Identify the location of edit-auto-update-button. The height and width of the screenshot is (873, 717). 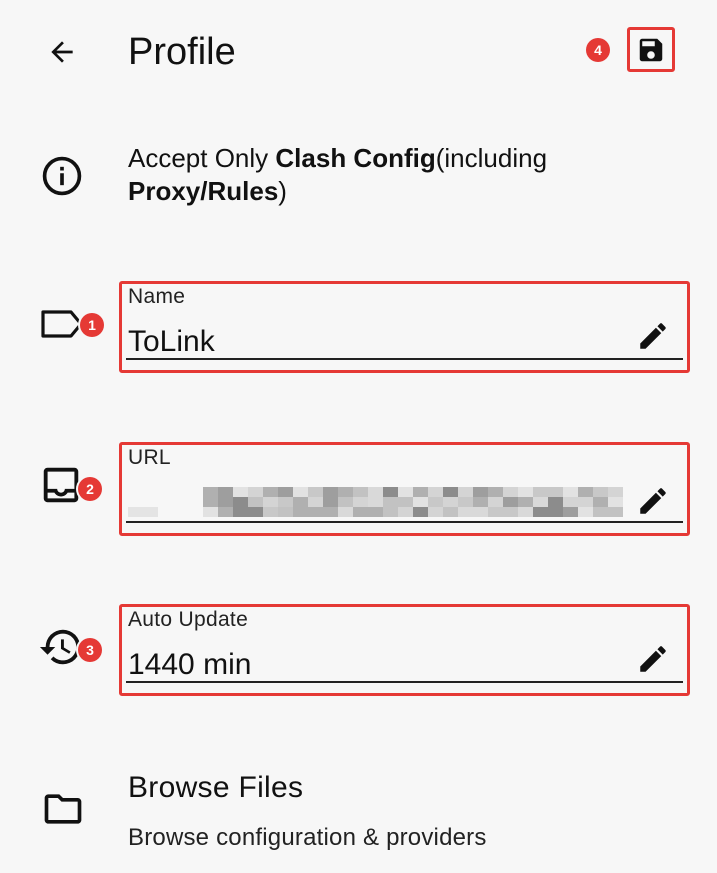
(653, 659).